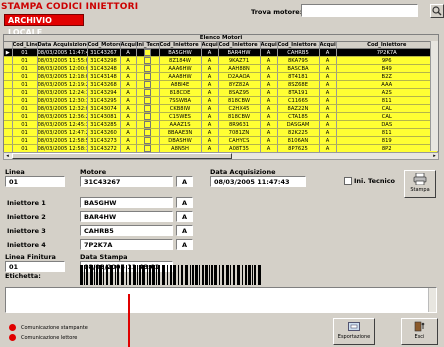 The height and width of the screenshot is (347, 444). Describe the element at coordinates (387, 76) in the screenshot. I see `table-cell: B2Z` at that location.